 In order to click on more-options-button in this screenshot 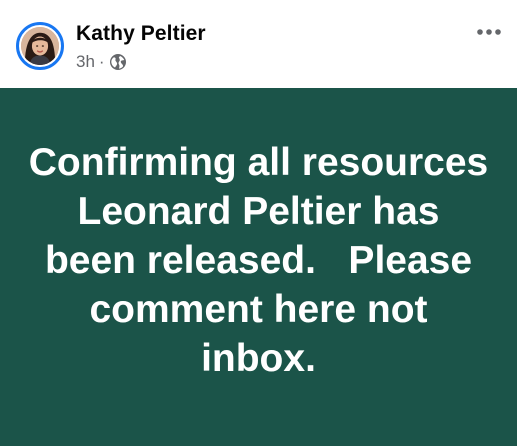, I will do `click(489, 32)`.